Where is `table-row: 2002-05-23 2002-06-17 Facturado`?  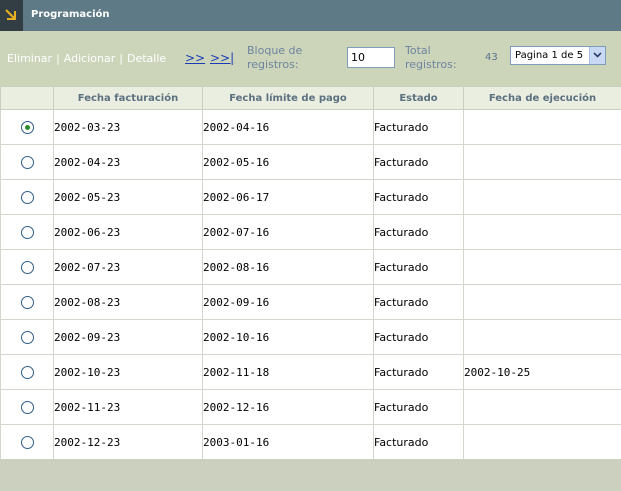
table-row: 2002-05-23 2002-06-17 Facturado is located at coordinates (310, 197).